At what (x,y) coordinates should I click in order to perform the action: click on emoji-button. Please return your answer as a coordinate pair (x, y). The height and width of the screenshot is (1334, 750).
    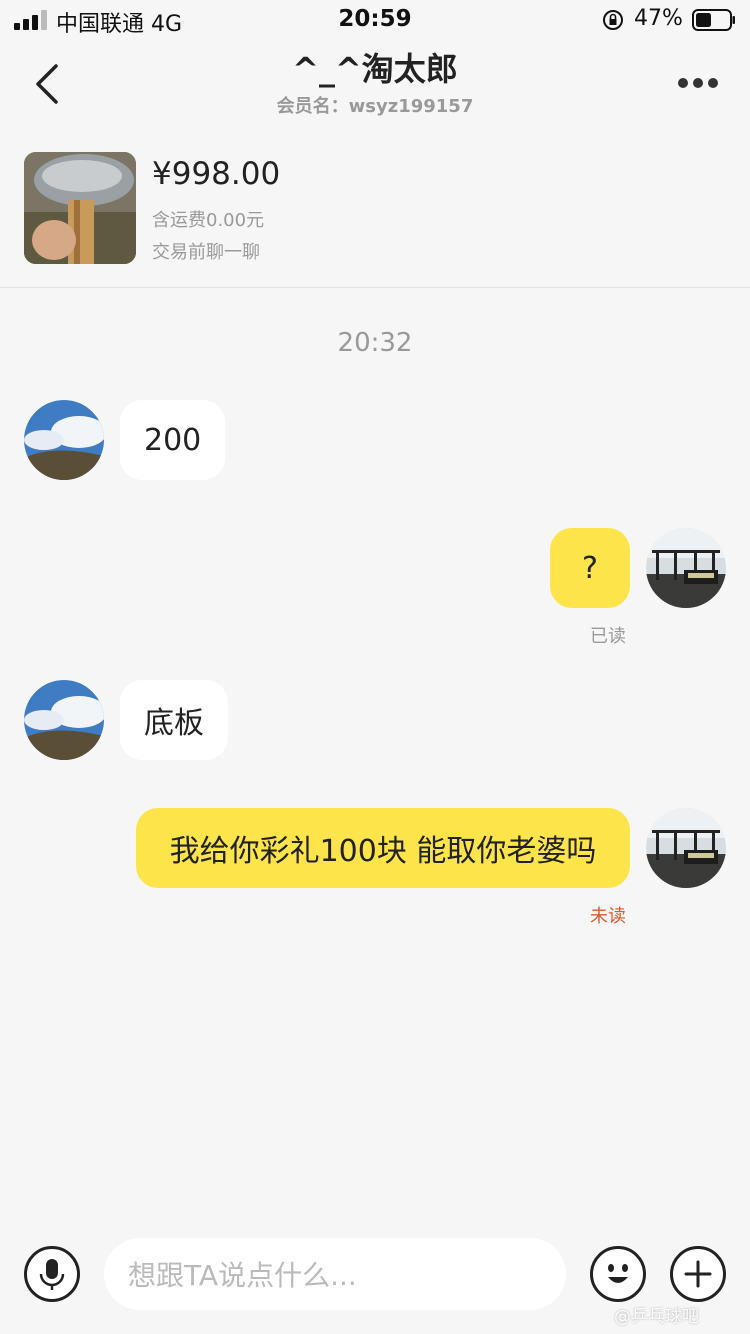
    Looking at the image, I should click on (618, 1274).